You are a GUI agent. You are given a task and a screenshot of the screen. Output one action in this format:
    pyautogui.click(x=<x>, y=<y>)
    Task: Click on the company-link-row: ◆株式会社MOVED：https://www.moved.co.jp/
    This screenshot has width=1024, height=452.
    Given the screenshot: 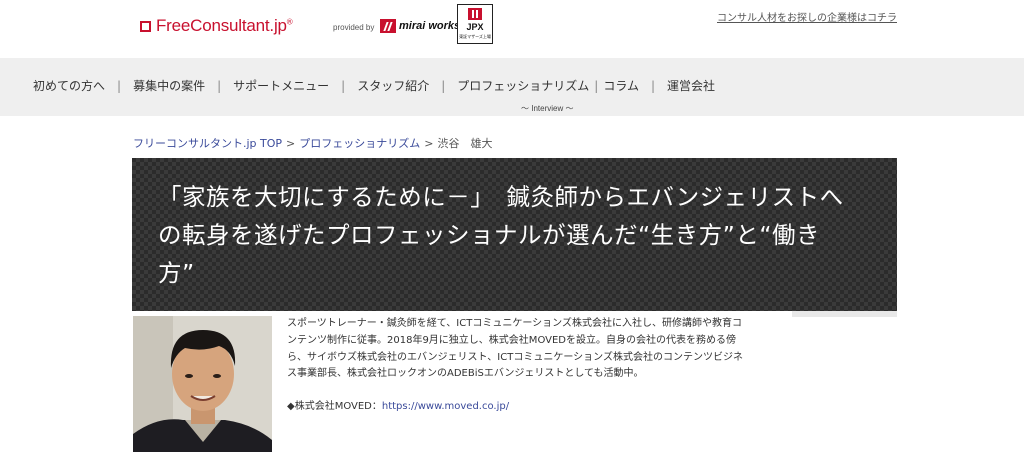 What is the action you would take?
    pyautogui.click(x=398, y=404)
    